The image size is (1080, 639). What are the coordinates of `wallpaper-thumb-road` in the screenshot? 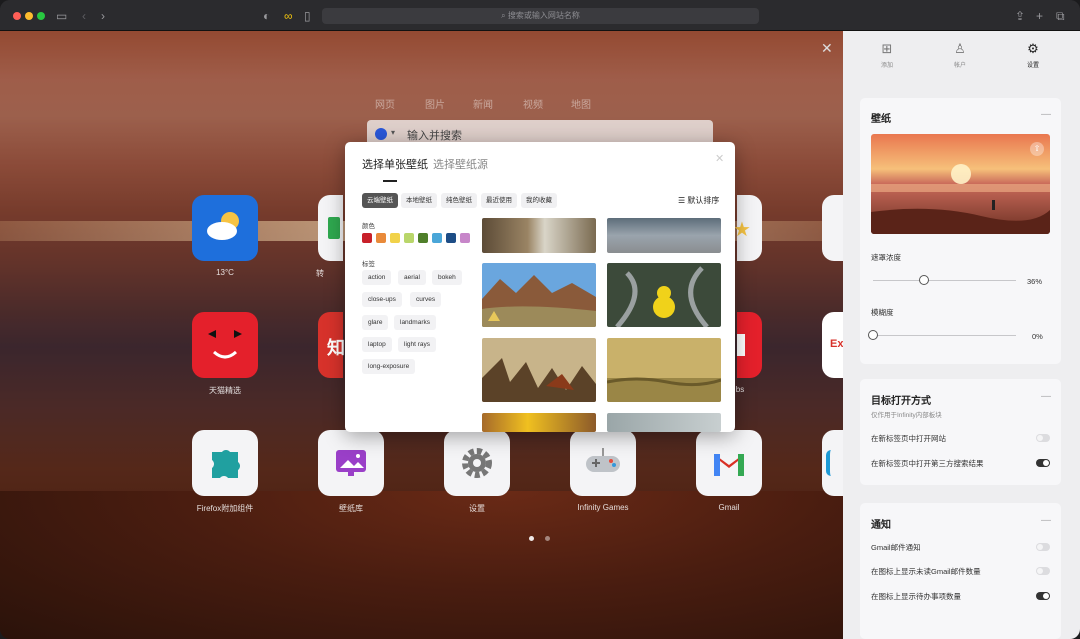 It's located at (664, 295).